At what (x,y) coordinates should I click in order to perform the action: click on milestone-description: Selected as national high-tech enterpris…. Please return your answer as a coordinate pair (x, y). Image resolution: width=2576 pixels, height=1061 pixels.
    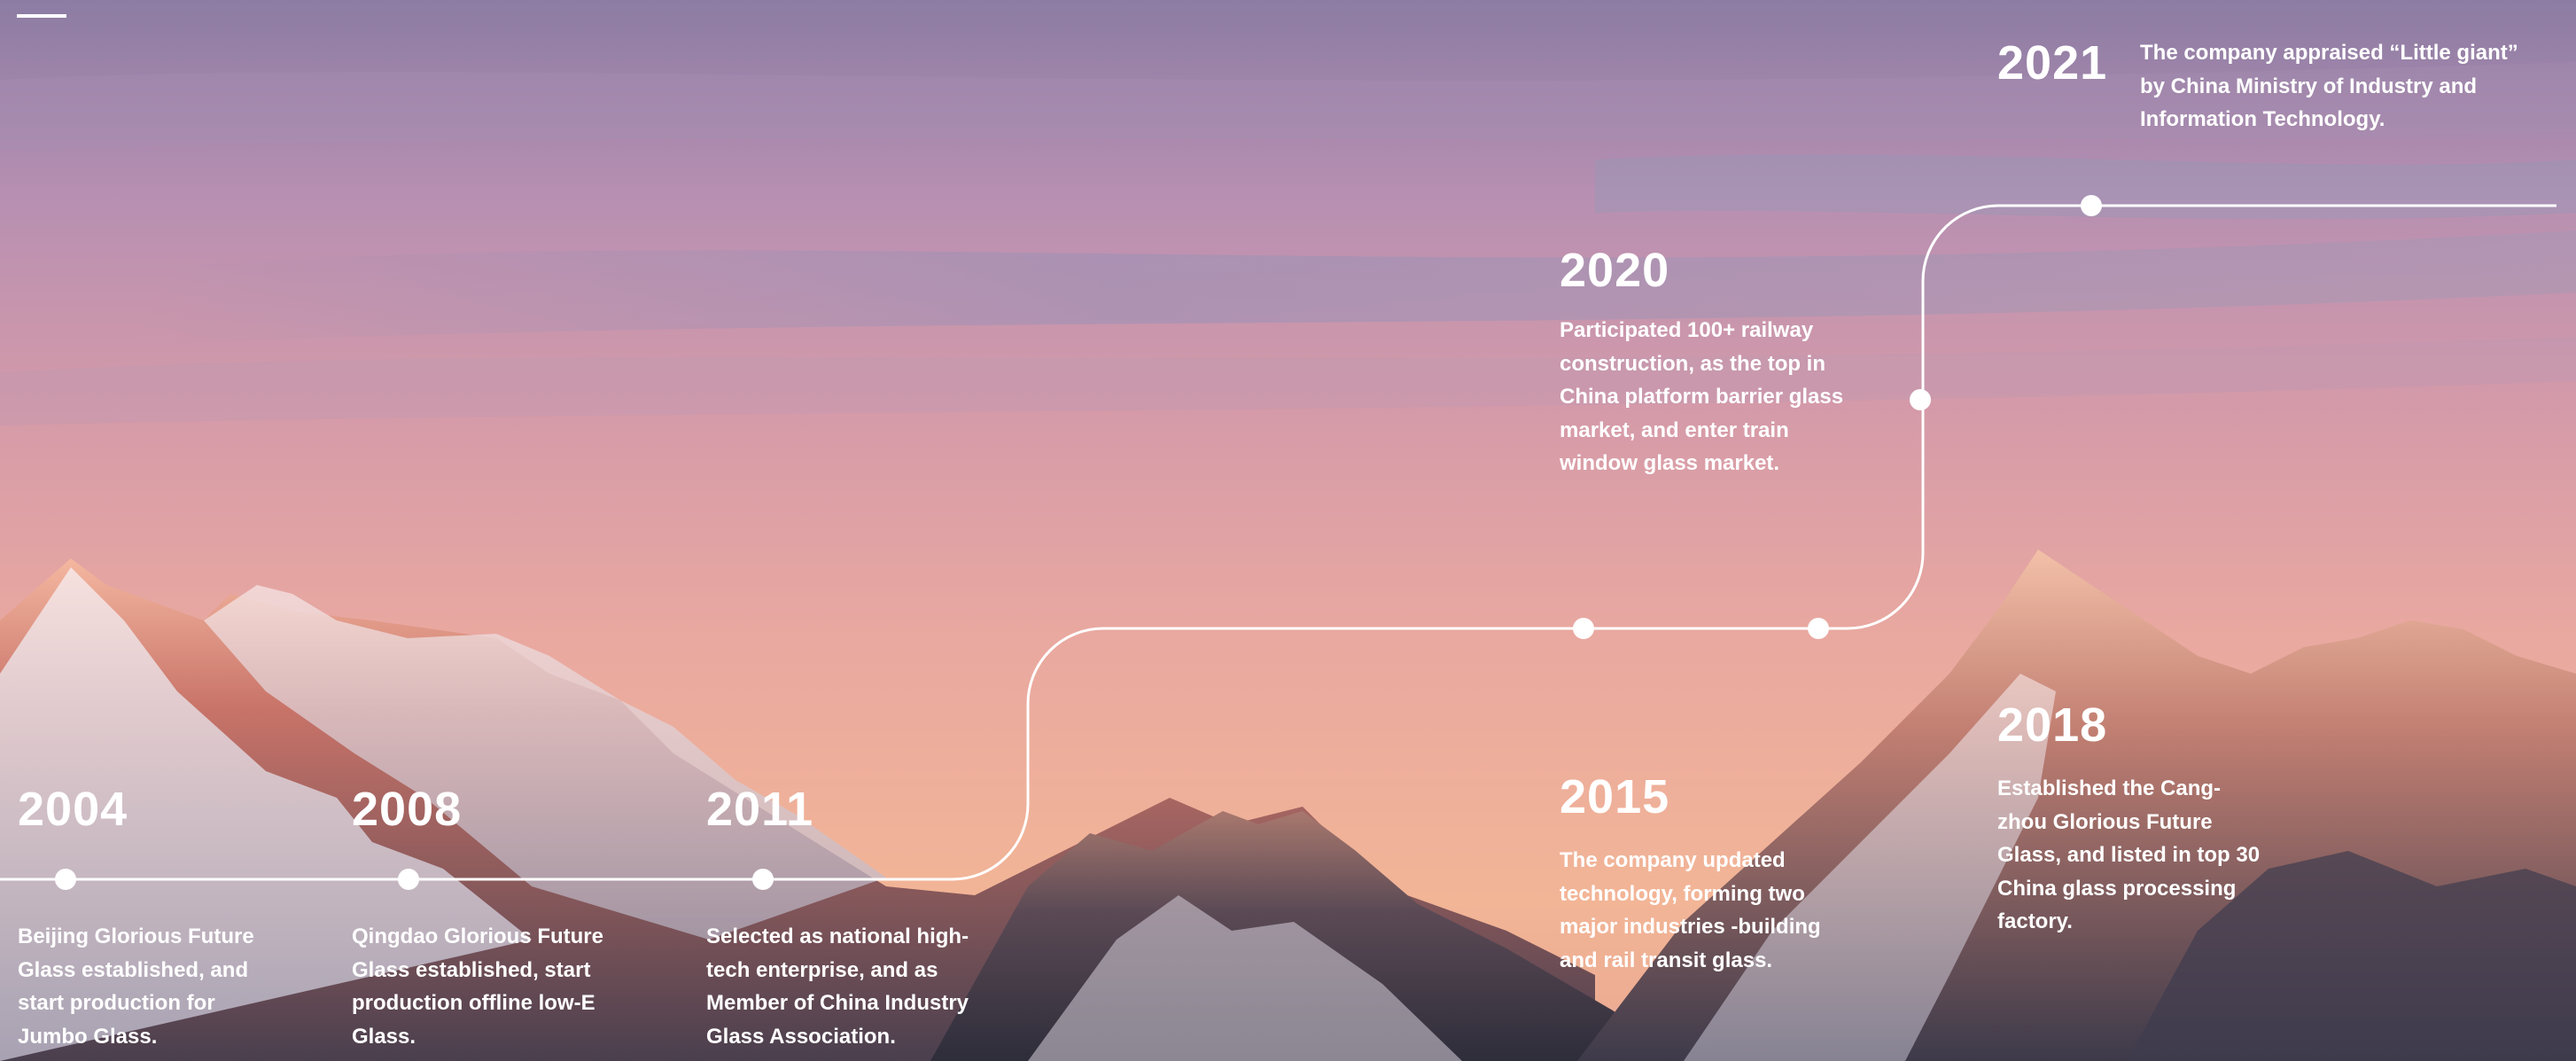
    Looking at the image, I should click on (838, 986).